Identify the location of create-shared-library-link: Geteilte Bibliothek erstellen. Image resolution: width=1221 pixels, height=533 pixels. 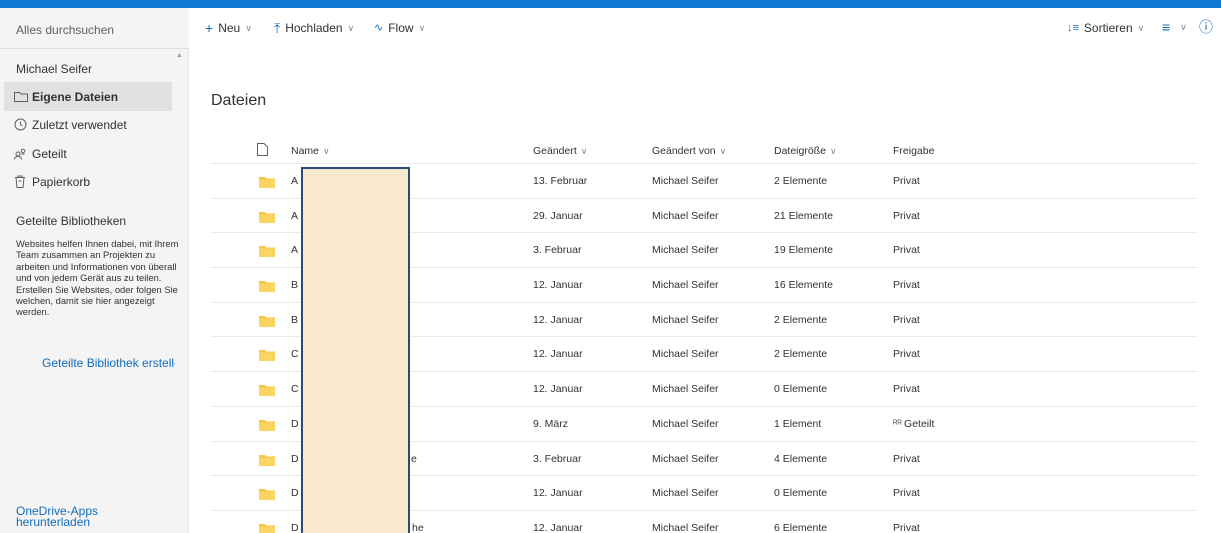
(108, 363).